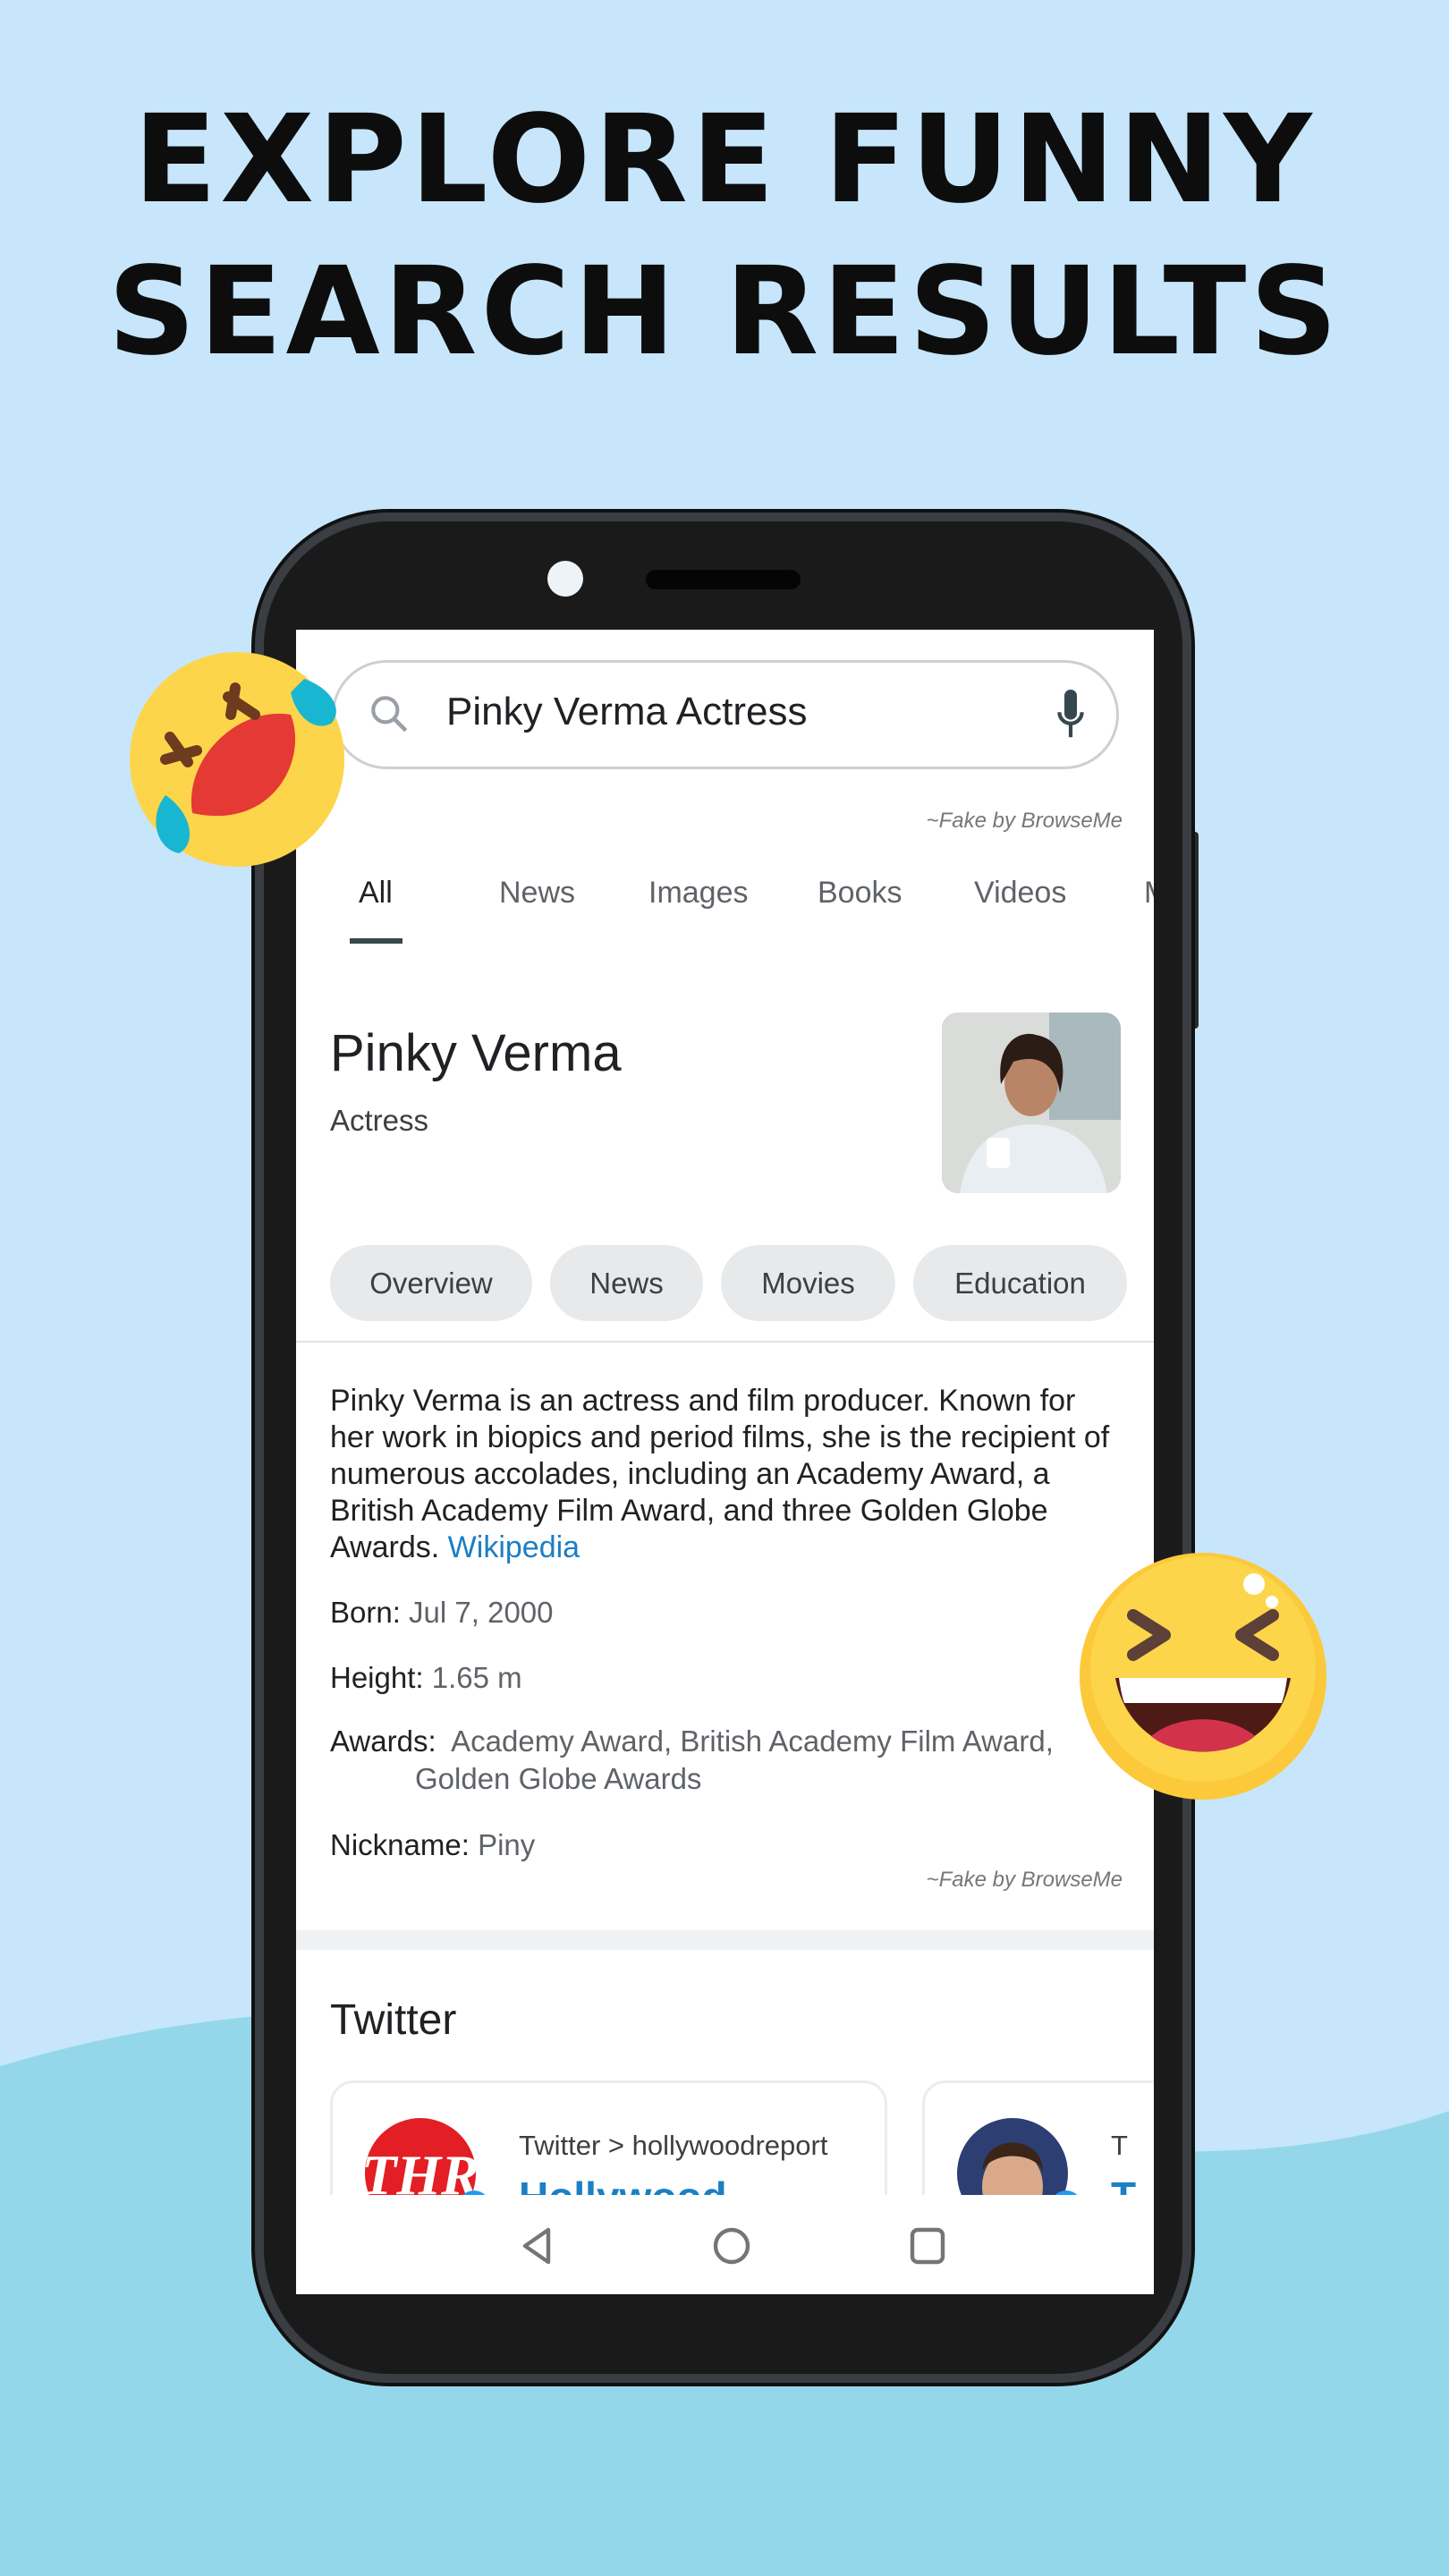 The width and height of the screenshot is (1449, 2576). Describe the element at coordinates (698, 893) in the screenshot. I see `tab-images: Images` at that location.